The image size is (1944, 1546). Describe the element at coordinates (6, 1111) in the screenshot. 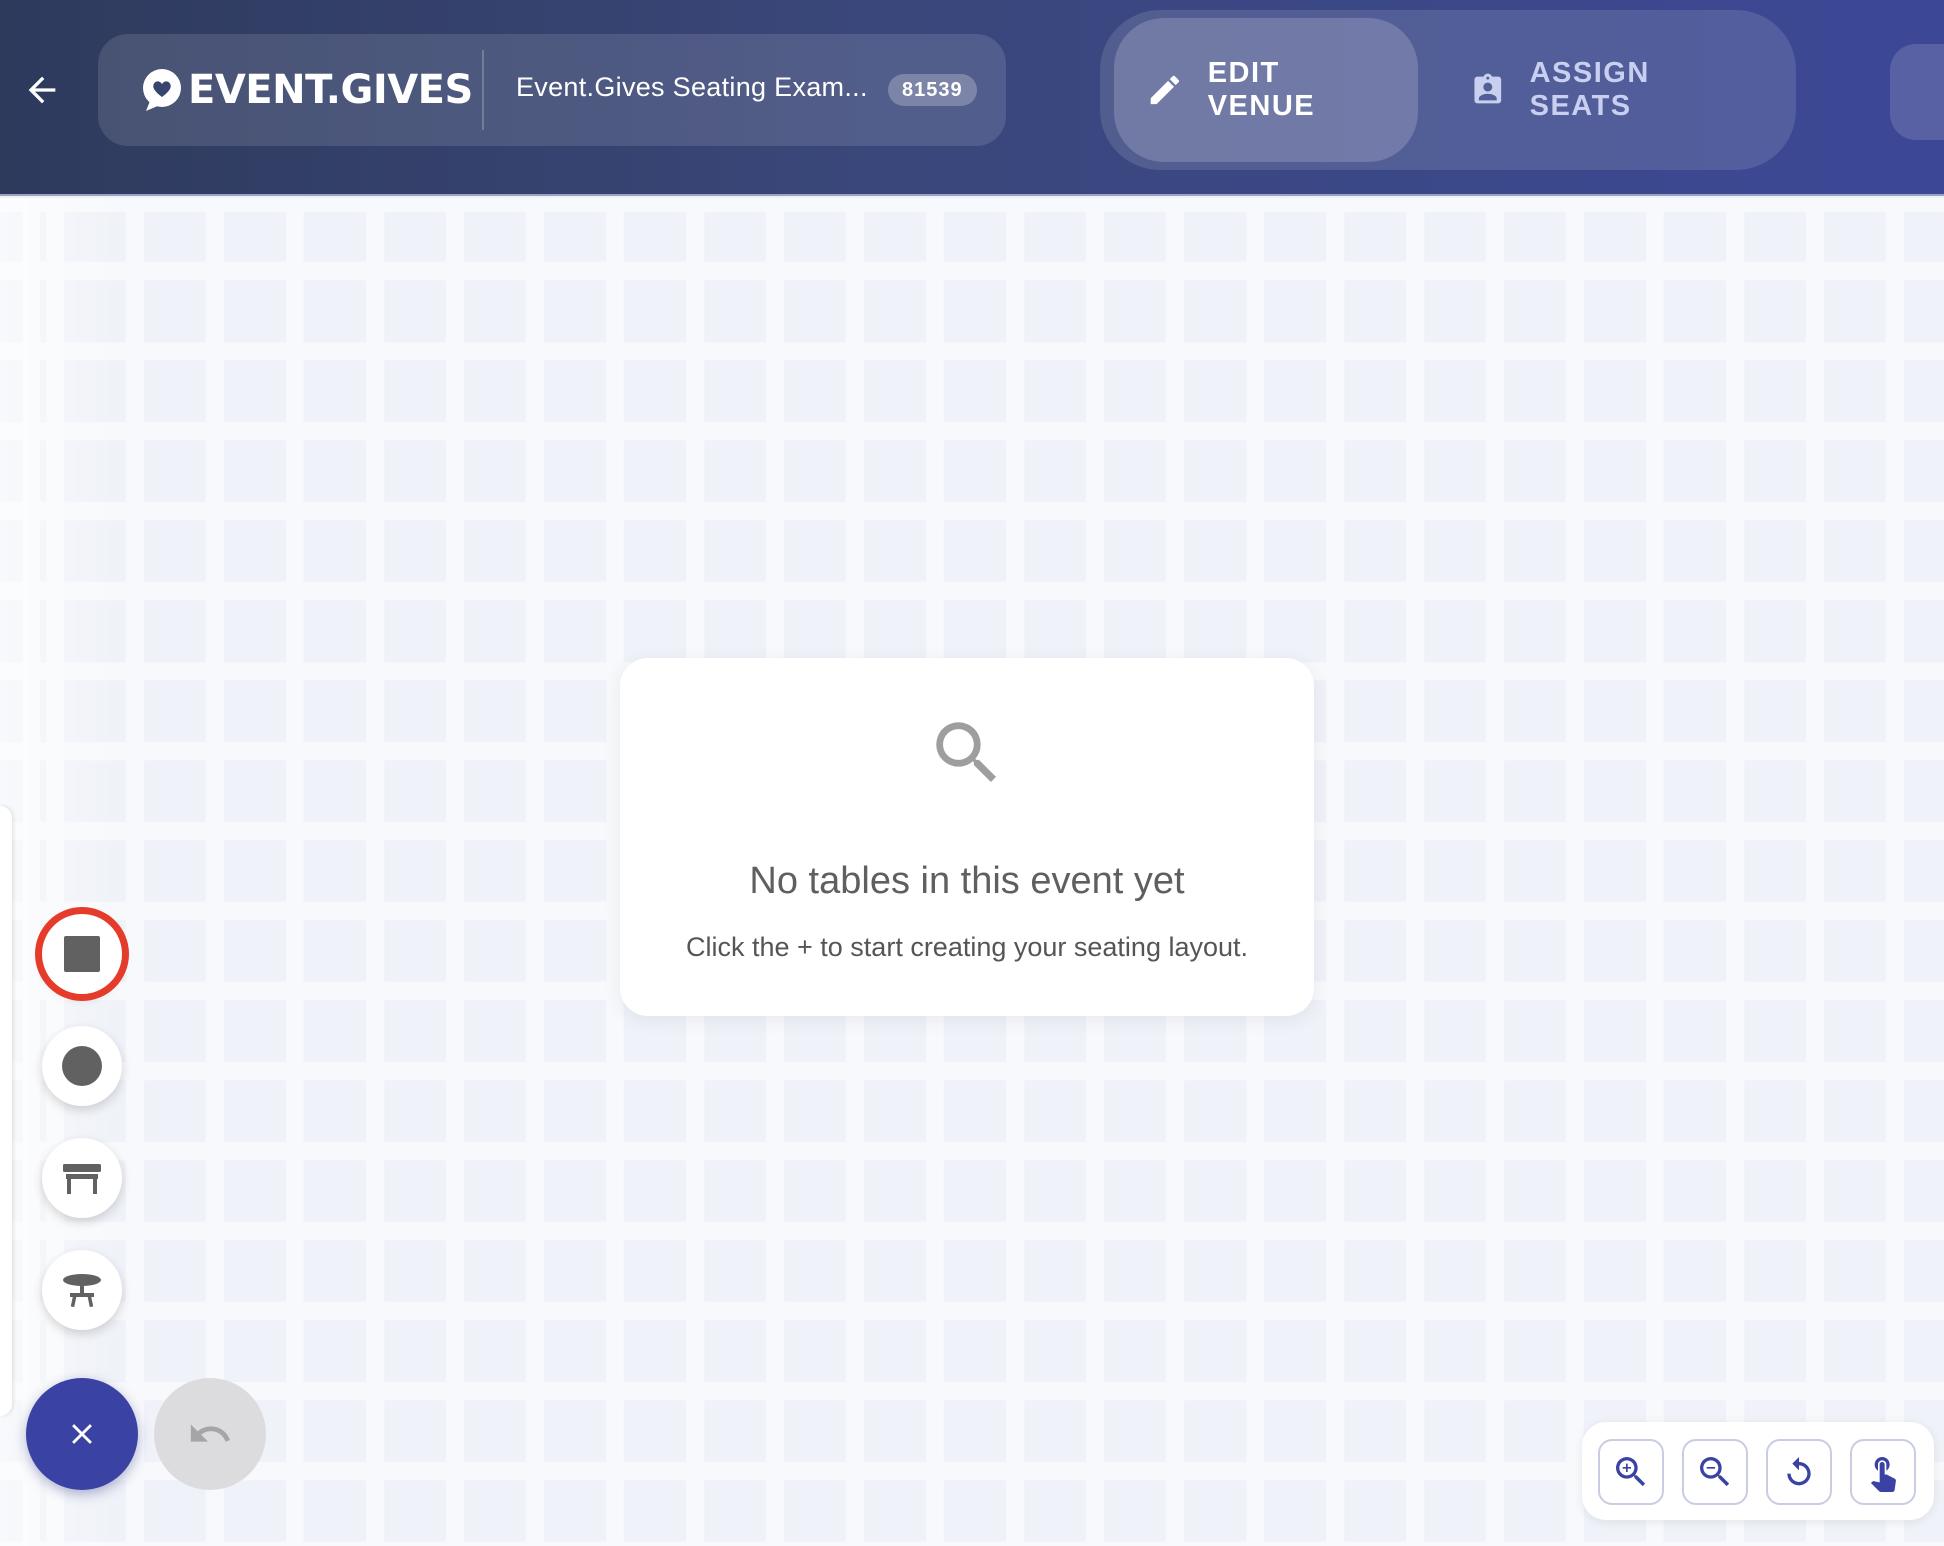

I see `tool-panel-edge` at that location.